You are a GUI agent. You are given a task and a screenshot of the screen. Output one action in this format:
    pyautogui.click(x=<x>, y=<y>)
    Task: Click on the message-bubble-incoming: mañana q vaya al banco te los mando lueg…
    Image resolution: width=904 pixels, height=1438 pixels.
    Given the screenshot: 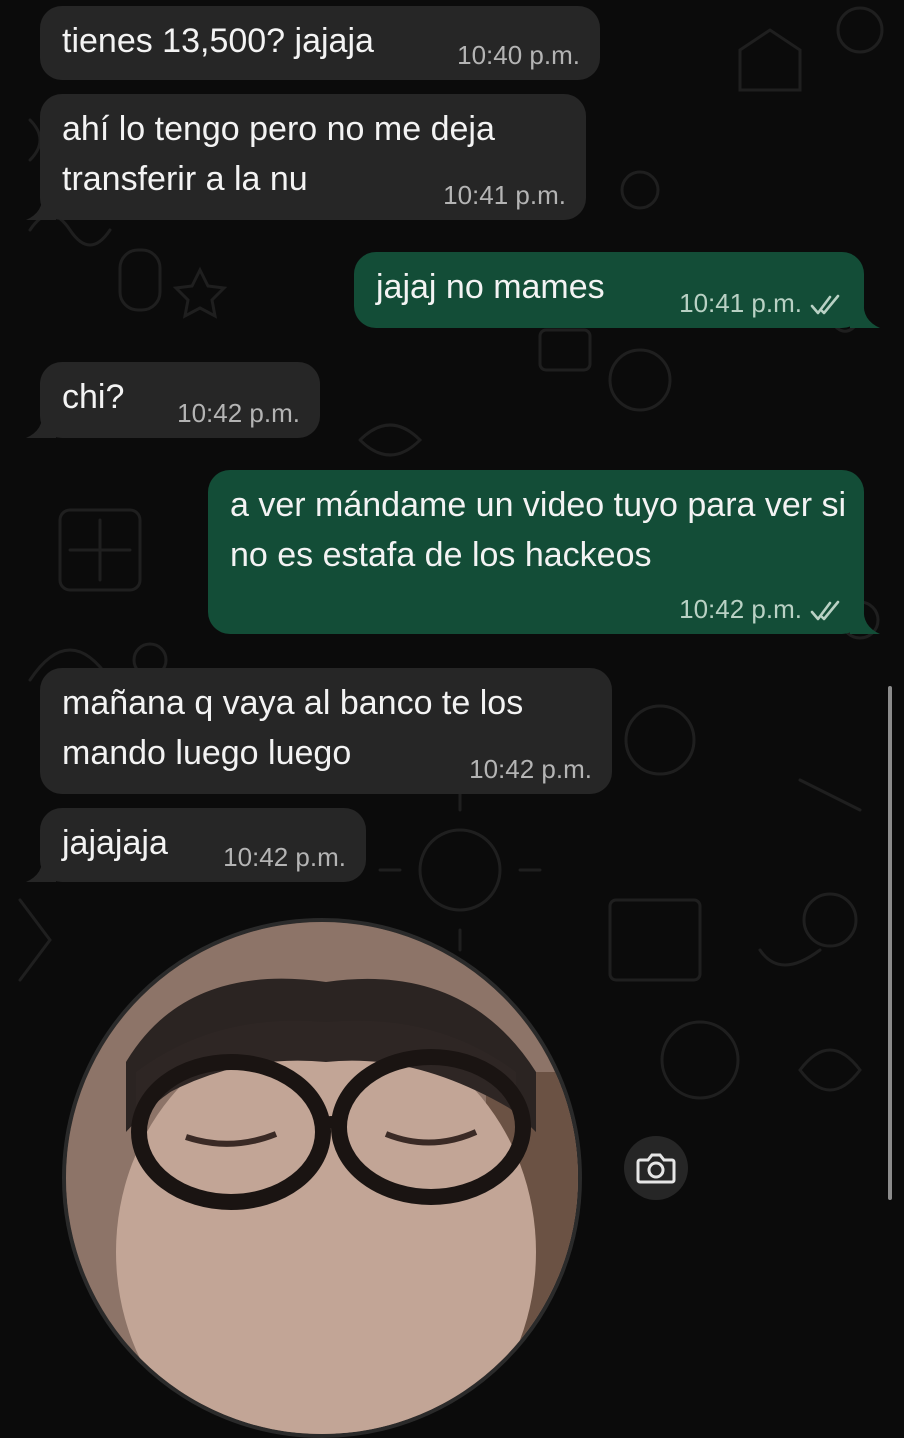 What is the action you would take?
    pyautogui.click(x=326, y=731)
    